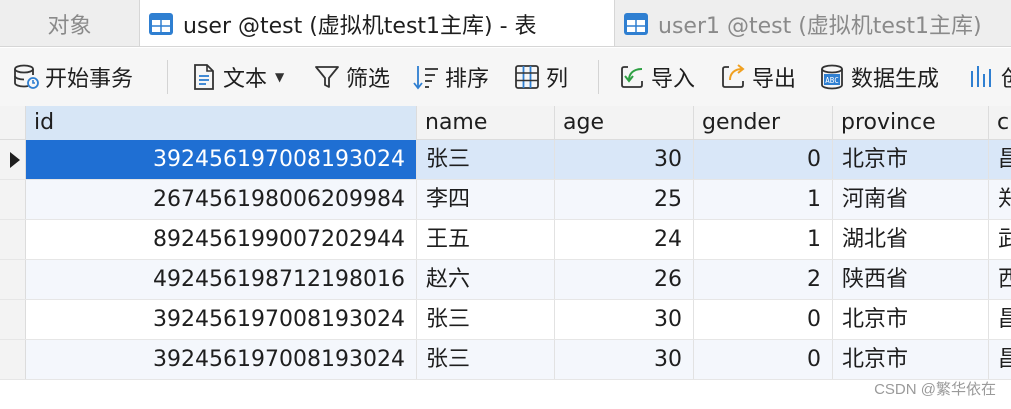 The image size is (1011, 409). I want to click on filter-icon, so click(327, 77).